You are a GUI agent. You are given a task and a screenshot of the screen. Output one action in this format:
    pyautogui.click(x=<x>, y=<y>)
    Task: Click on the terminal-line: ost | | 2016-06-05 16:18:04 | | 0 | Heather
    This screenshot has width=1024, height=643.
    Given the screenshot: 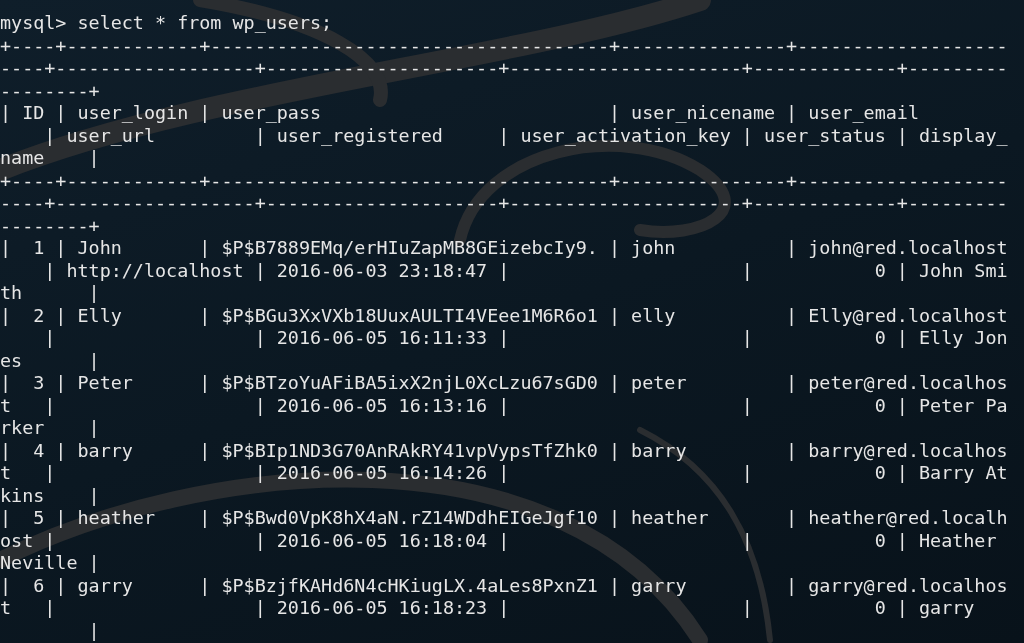 What is the action you would take?
    pyautogui.click(x=498, y=540)
    